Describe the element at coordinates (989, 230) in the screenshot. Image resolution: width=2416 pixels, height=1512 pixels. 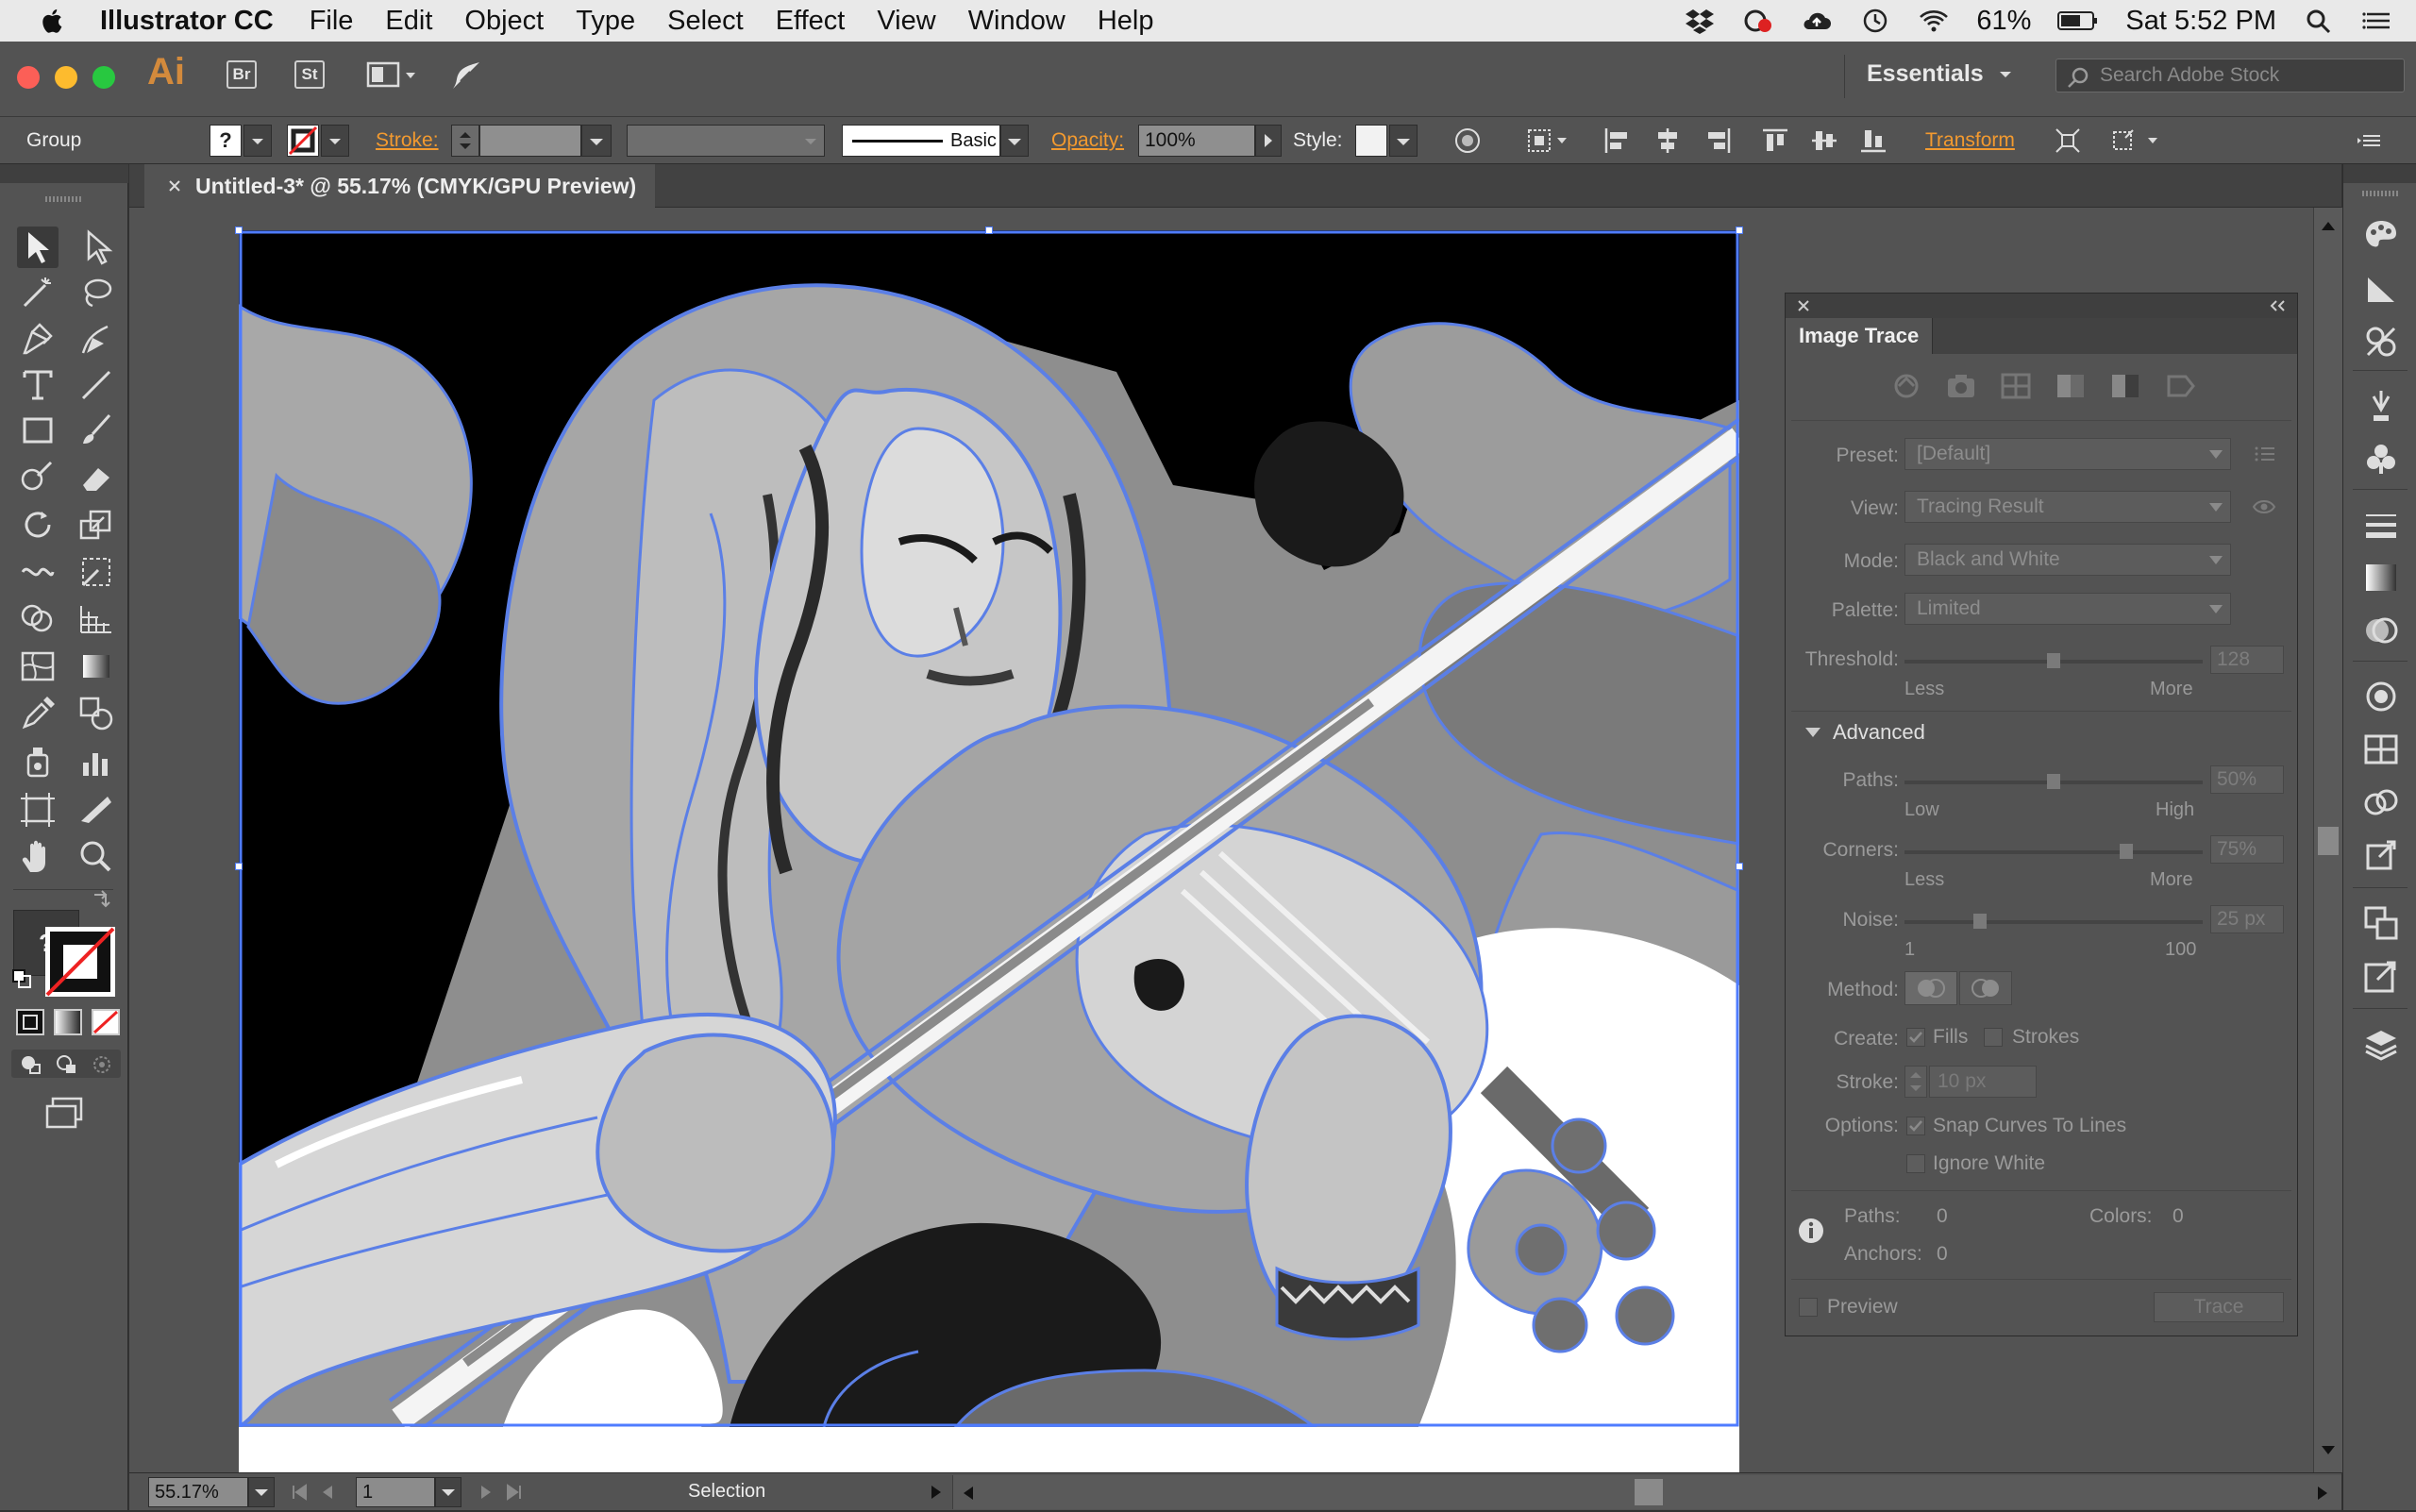
I see `bounding-handle` at that location.